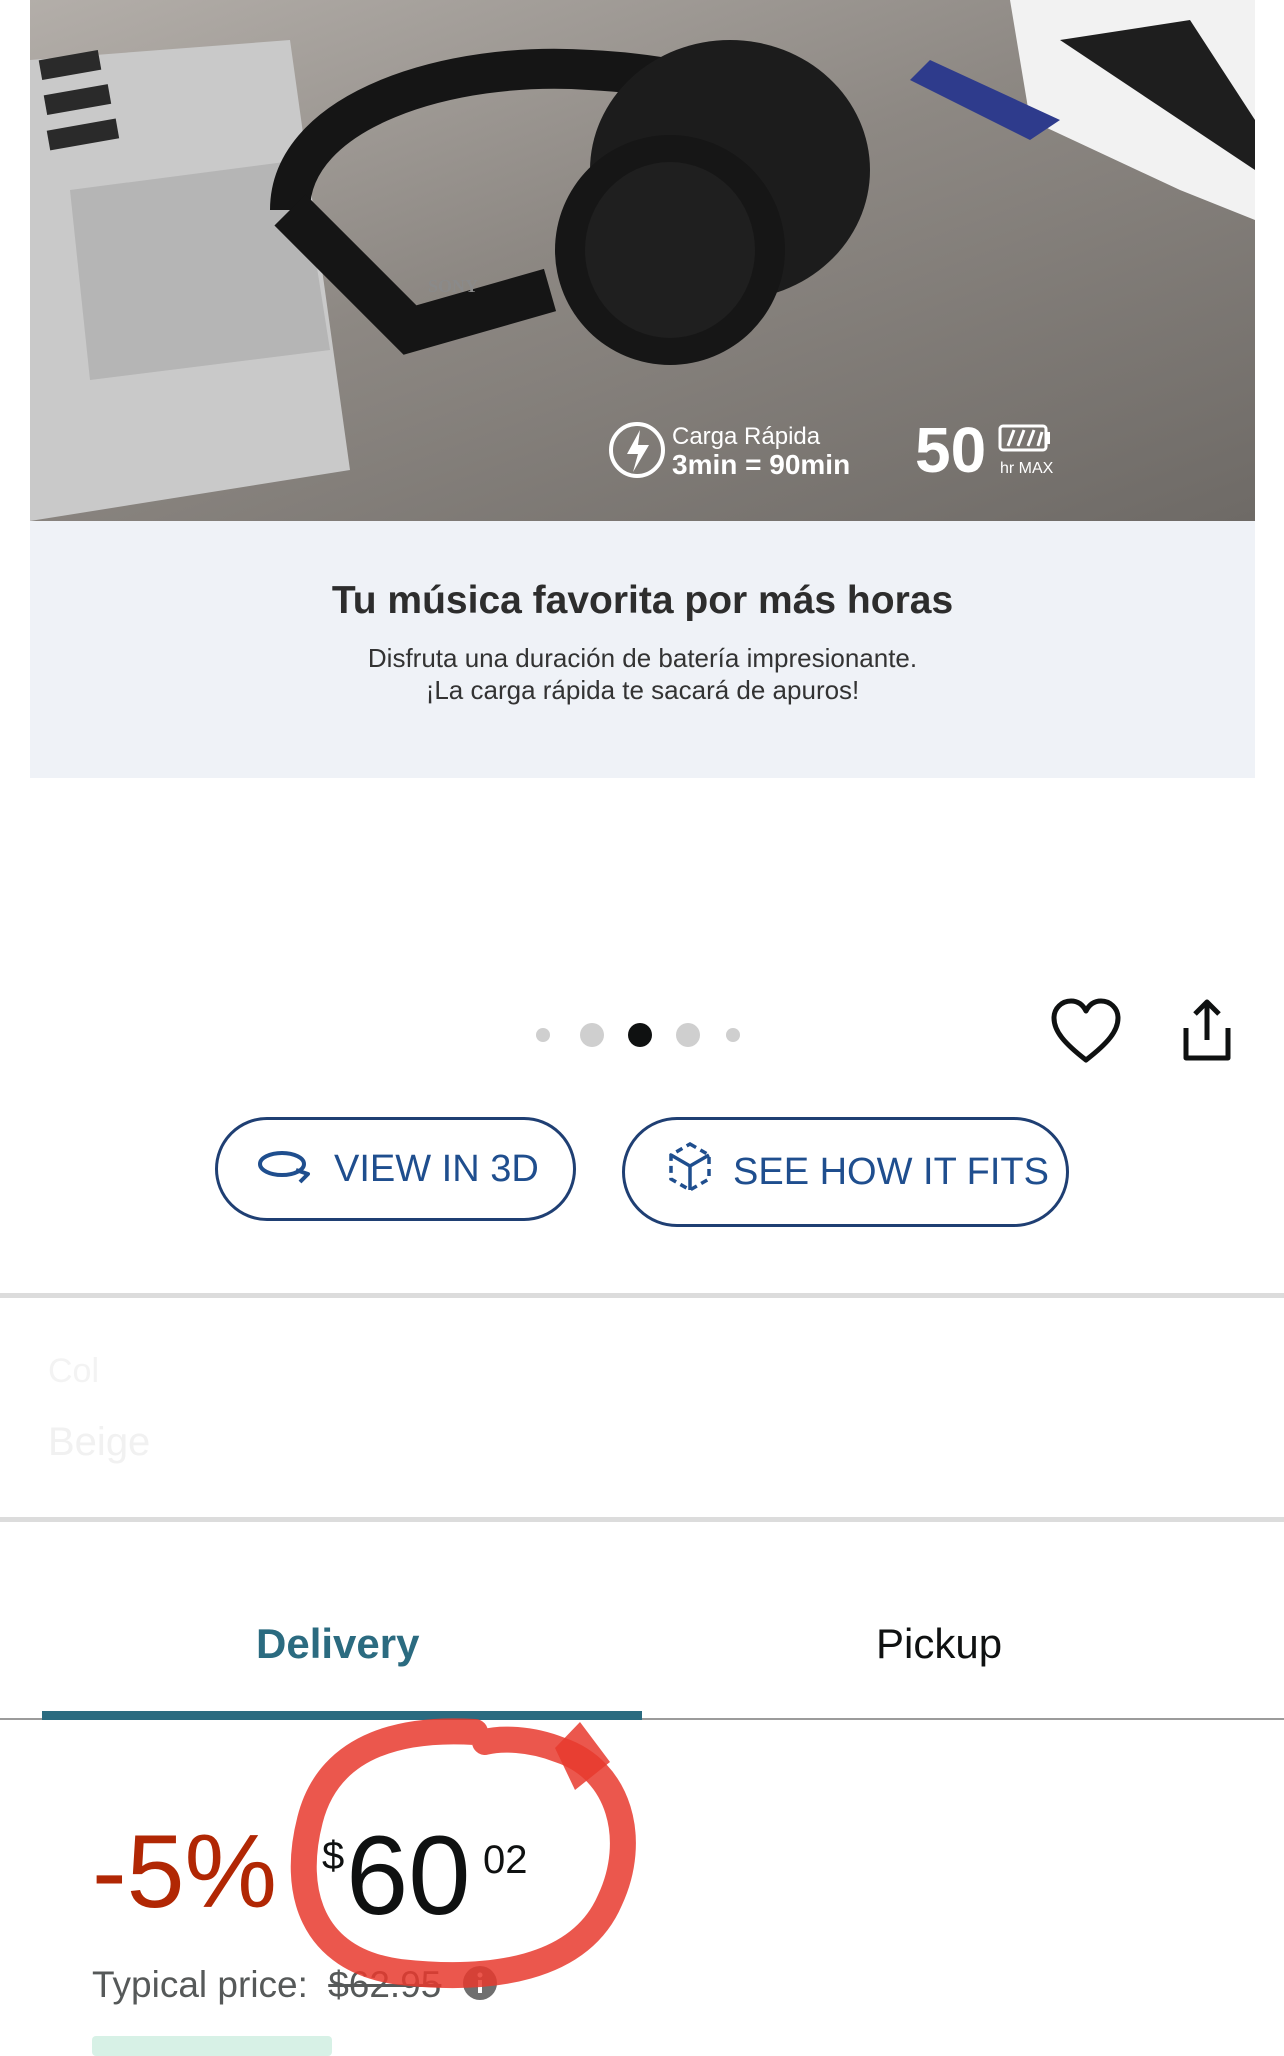 This screenshot has height=2056, width=1284. What do you see at coordinates (690, 1172) in the screenshot?
I see `ar-cube-icon` at bounding box center [690, 1172].